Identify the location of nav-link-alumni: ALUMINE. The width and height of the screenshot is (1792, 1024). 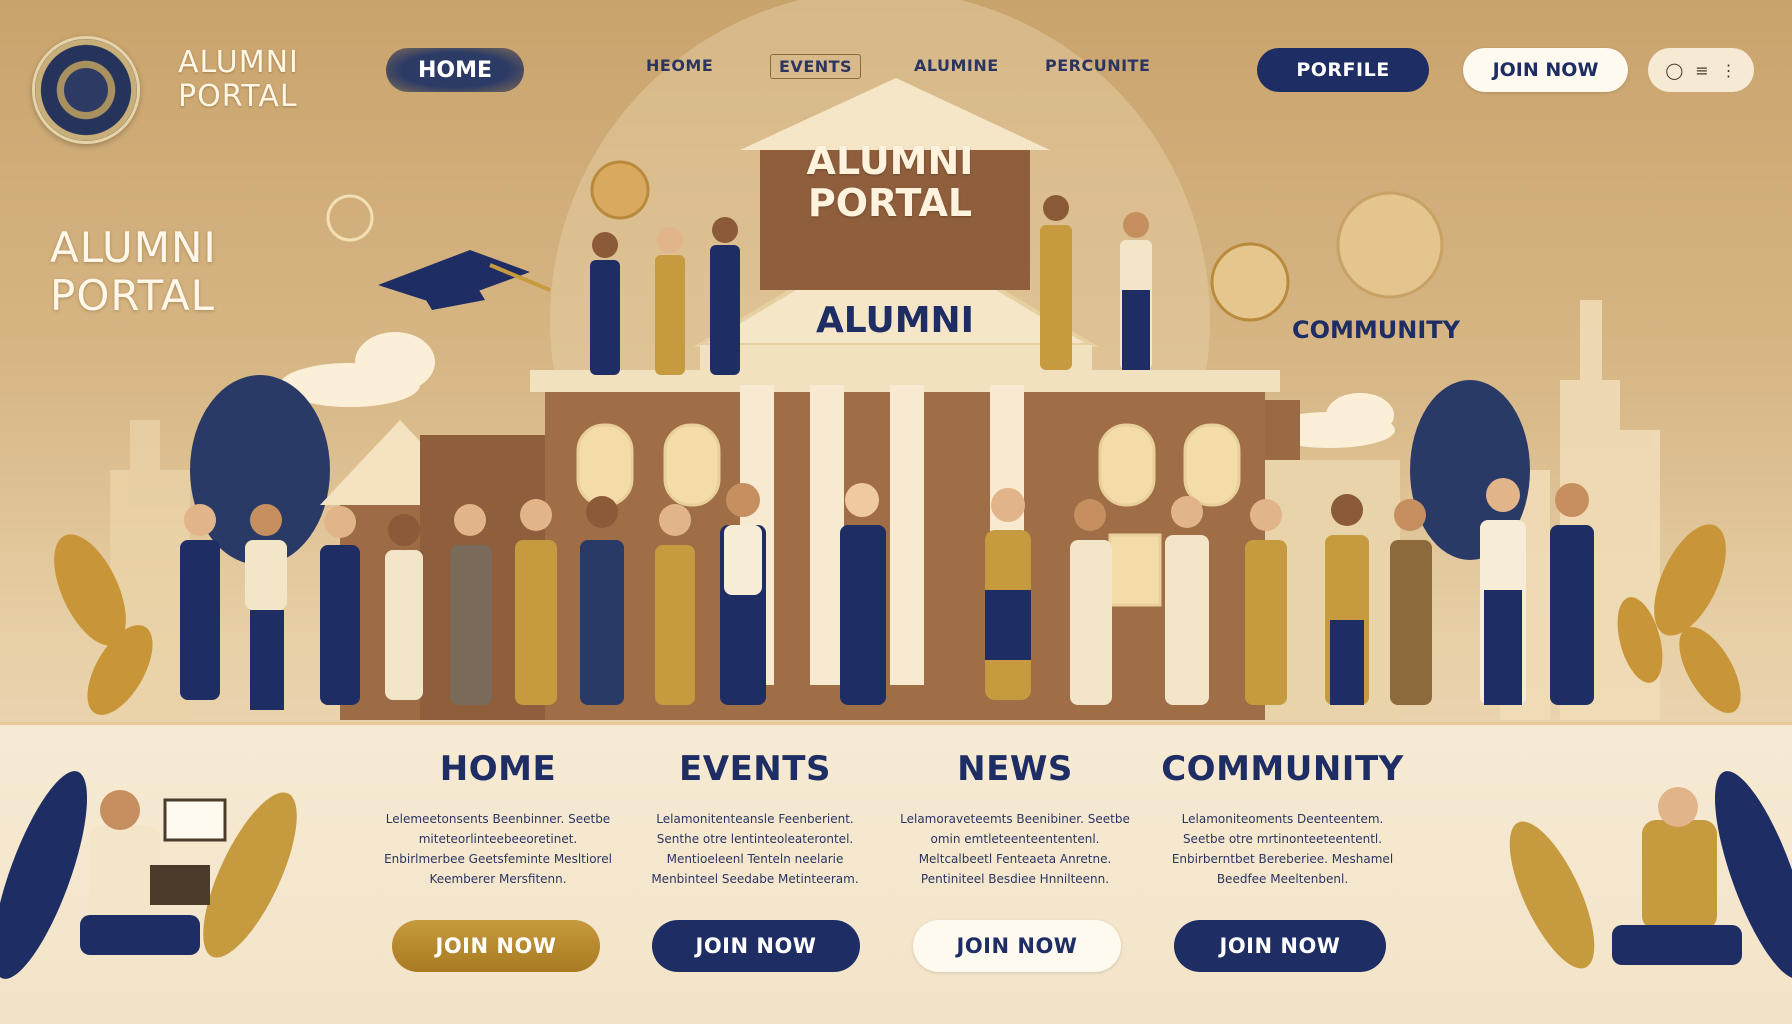
(956, 65).